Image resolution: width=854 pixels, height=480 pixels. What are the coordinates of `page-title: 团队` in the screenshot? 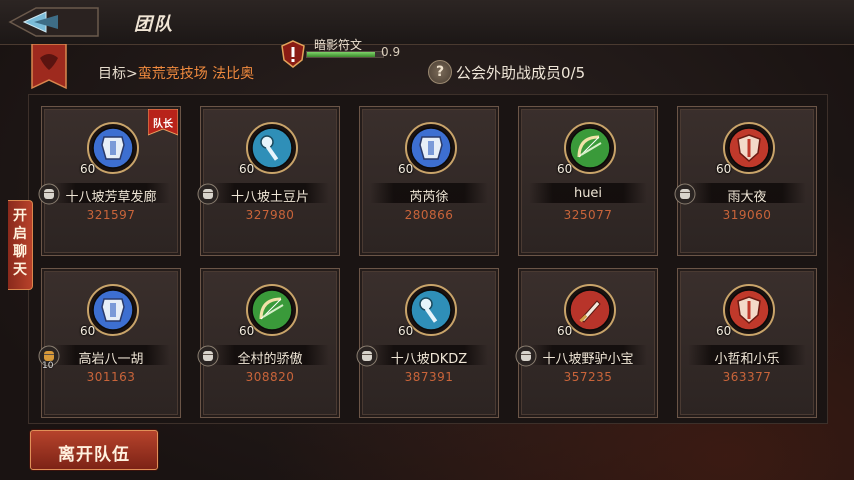 It's located at (154, 24).